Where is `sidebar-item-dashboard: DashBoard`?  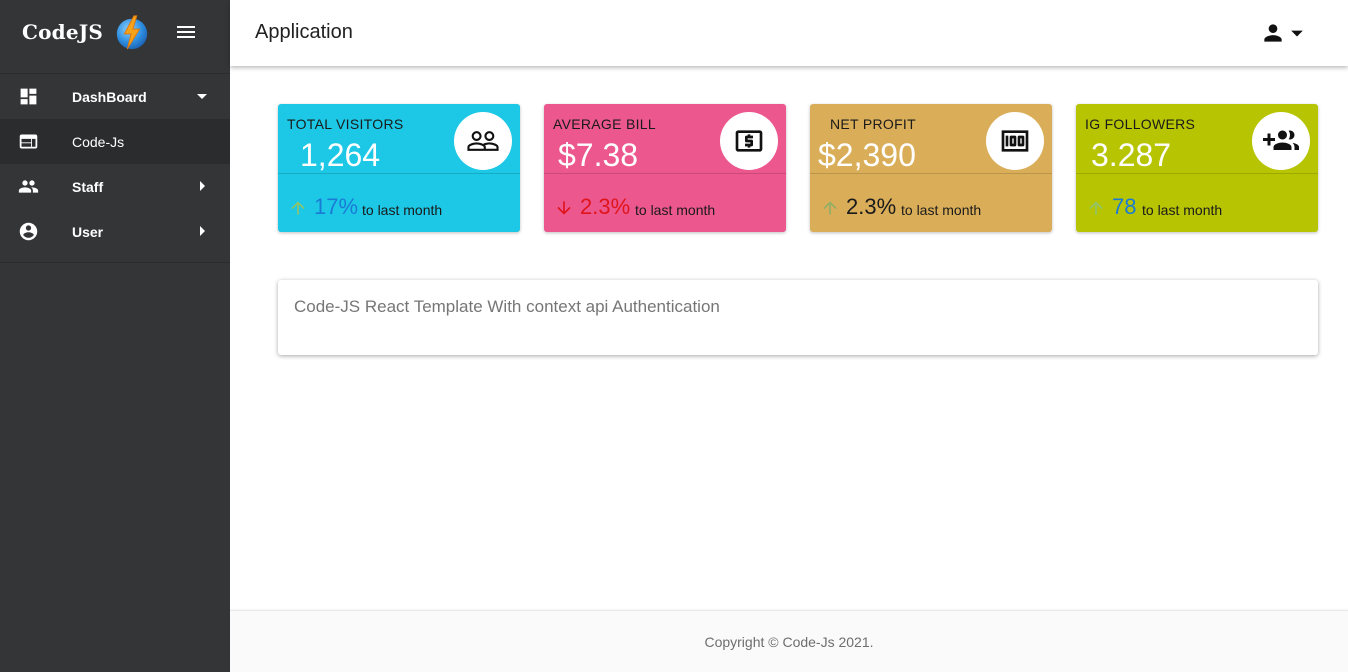
sidebar-item-dashboard: DashBoard is located at coordinates (115, 96).